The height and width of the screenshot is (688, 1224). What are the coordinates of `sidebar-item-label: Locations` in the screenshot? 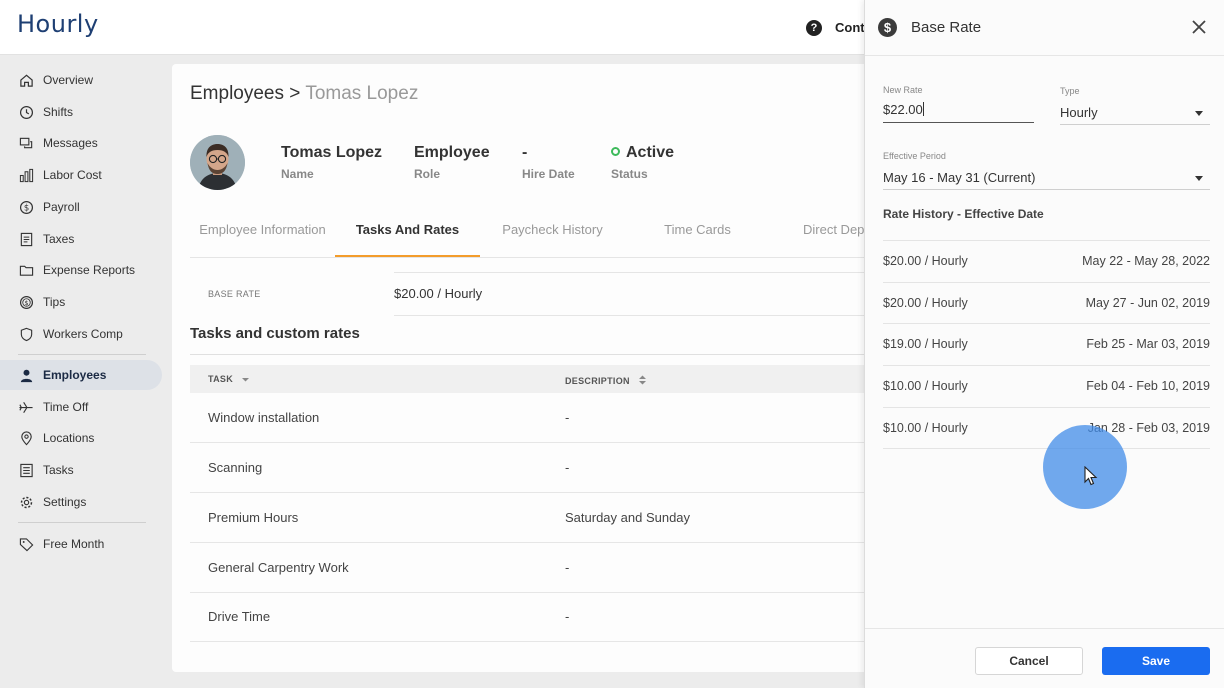 It's located at (69, 438).